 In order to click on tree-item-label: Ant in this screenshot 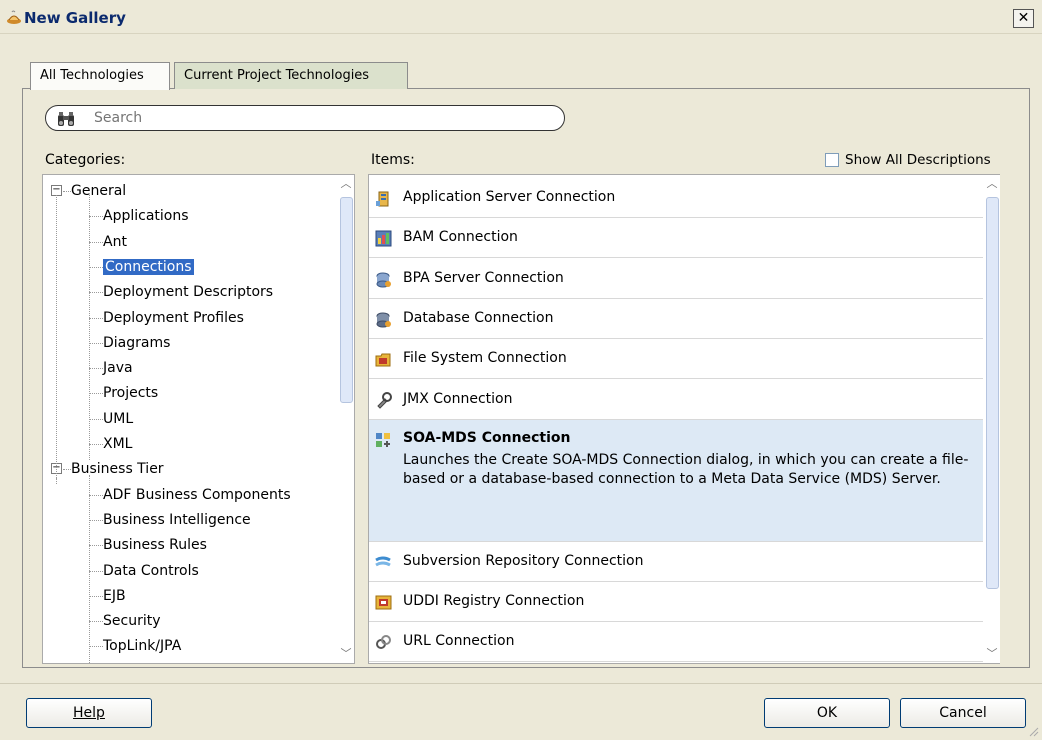, I will do `click(115, 241)`.